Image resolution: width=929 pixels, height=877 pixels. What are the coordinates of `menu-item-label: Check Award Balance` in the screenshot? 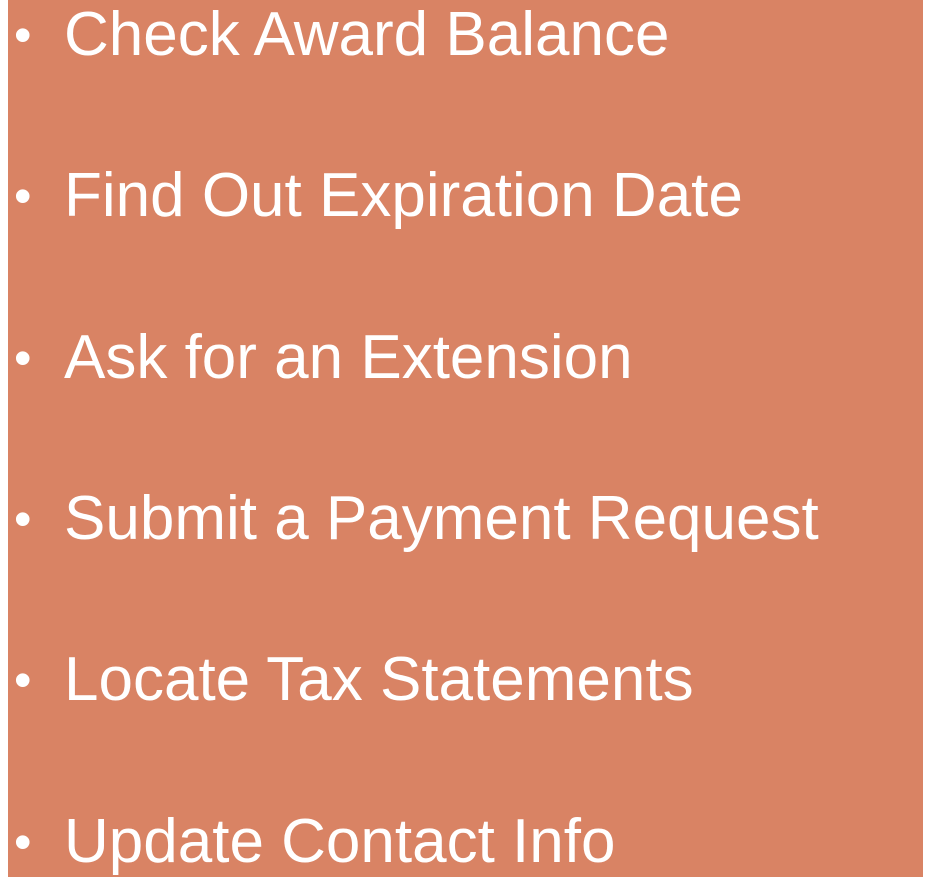 It's located at (367, 34).